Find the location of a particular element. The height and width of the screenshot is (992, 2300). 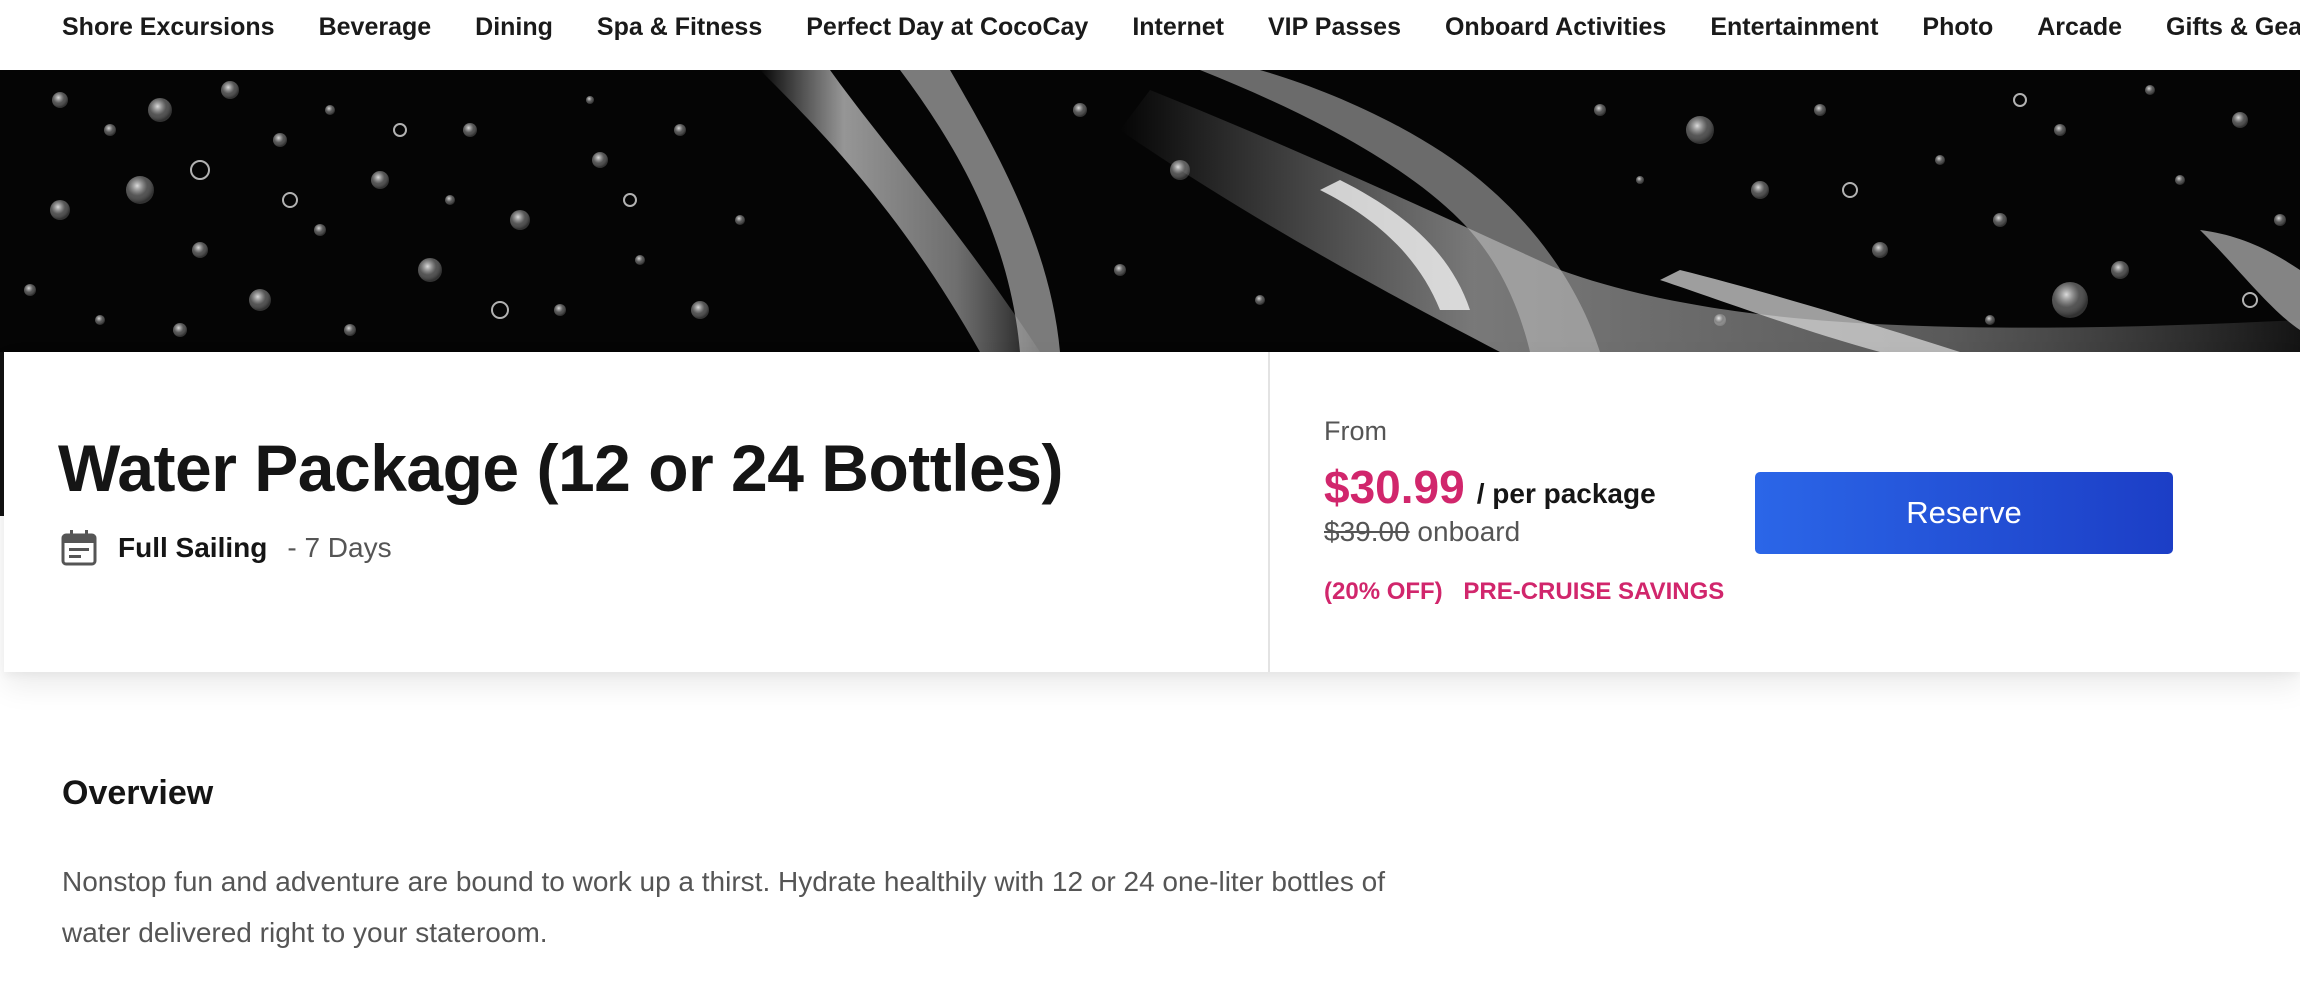

savings-row: (20% OFF) PRE-CRUISE SAVINGS is located at coordinates (1524, 592).